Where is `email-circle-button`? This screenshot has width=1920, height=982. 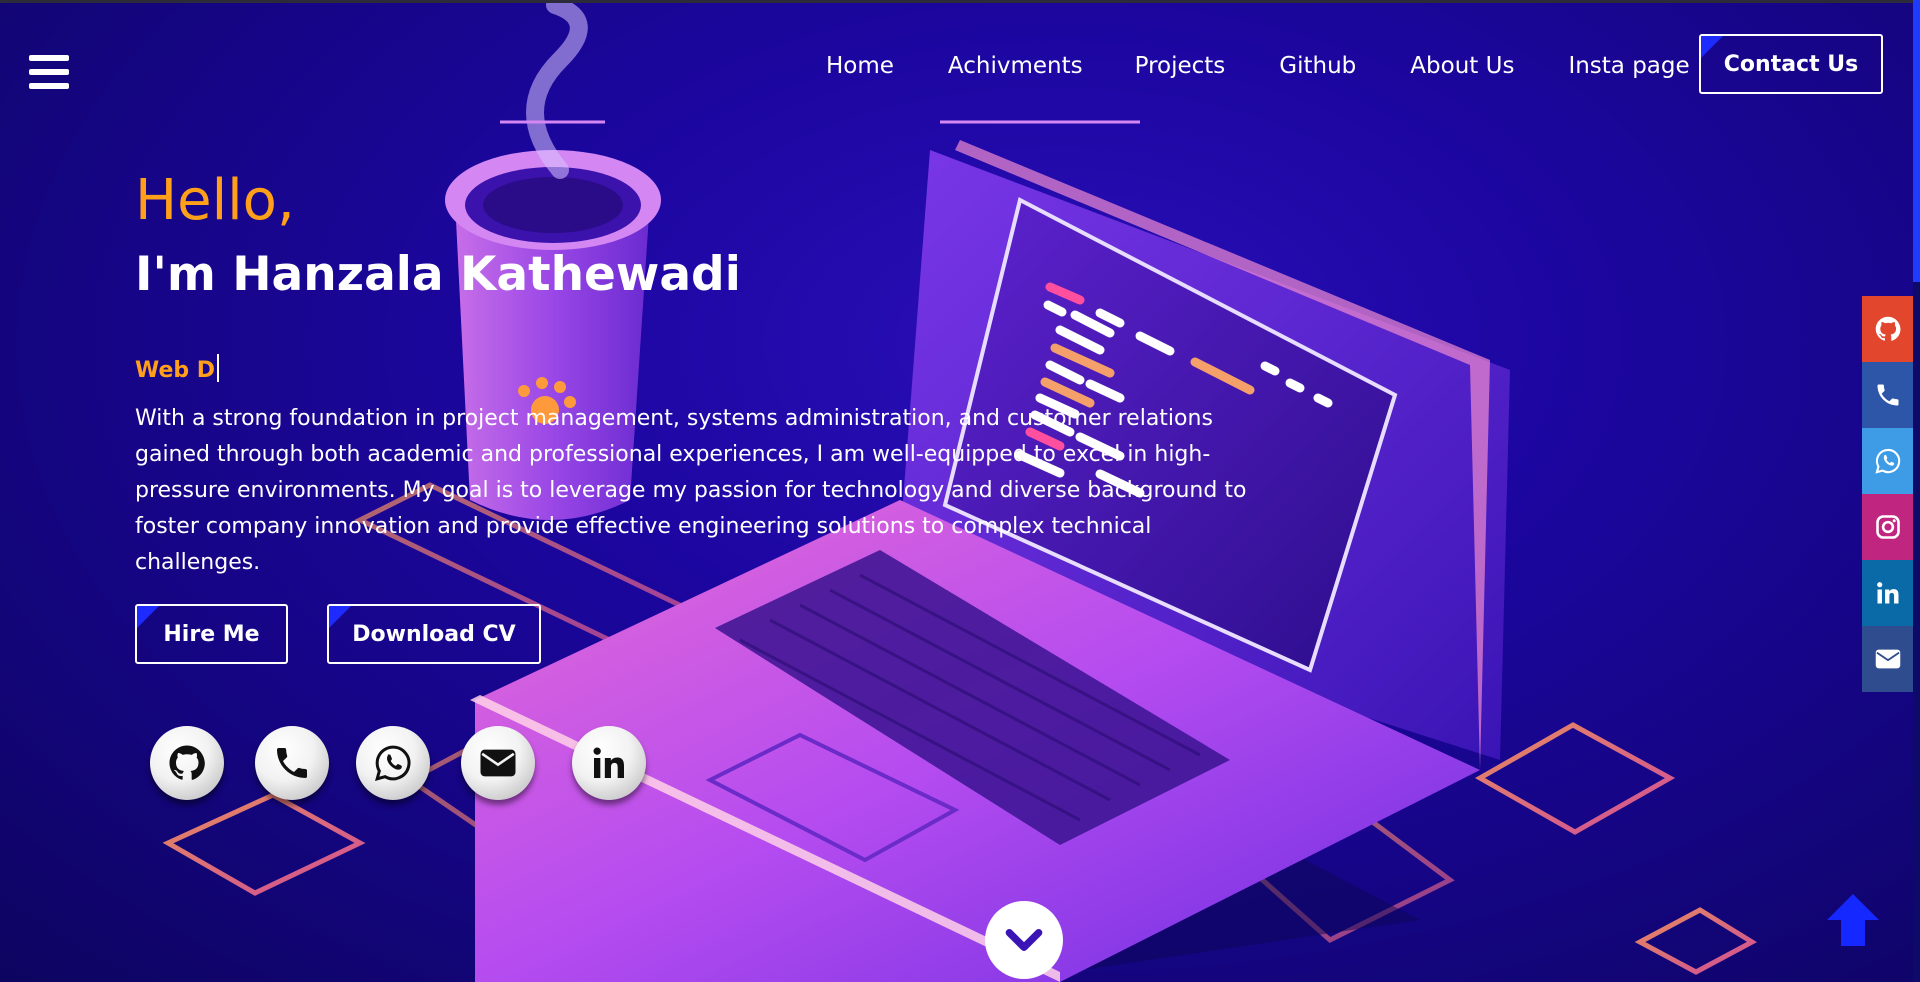 email-circle-button is located at coordinates (498, 763).